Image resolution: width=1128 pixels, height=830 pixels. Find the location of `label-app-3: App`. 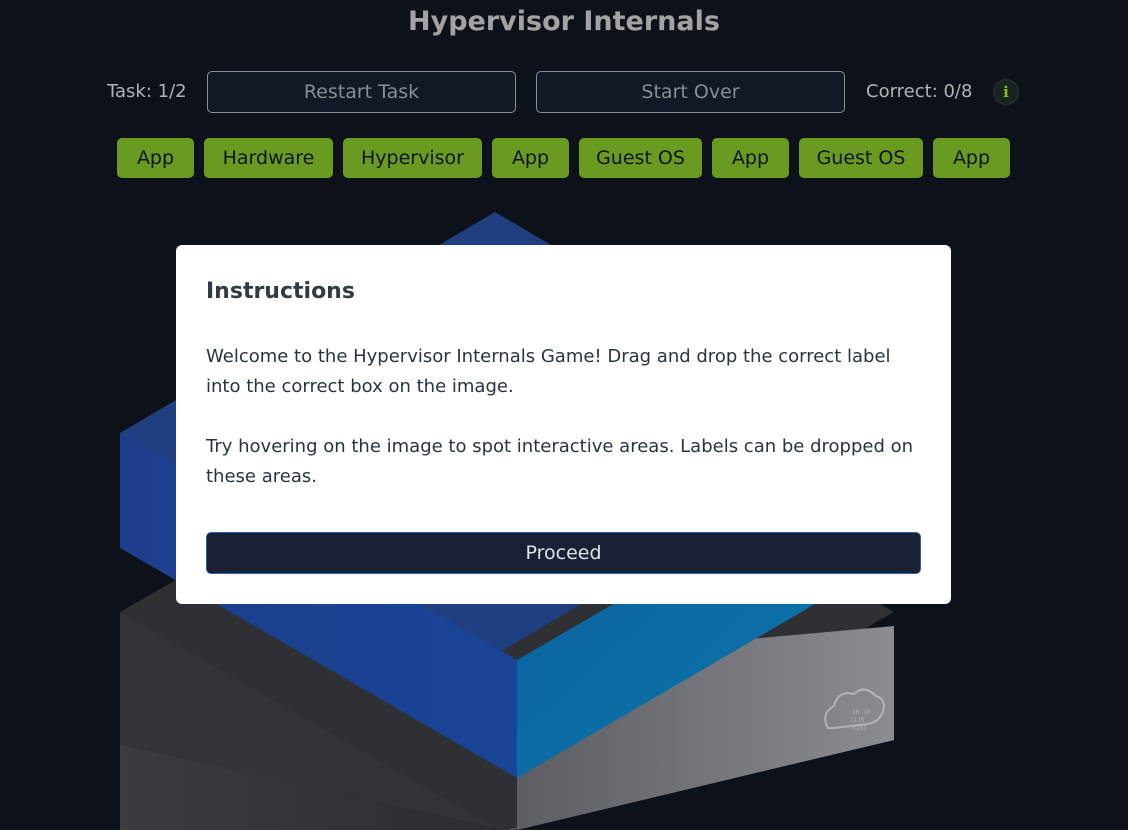

label-app-3: App is located at coordinates (750, 158).